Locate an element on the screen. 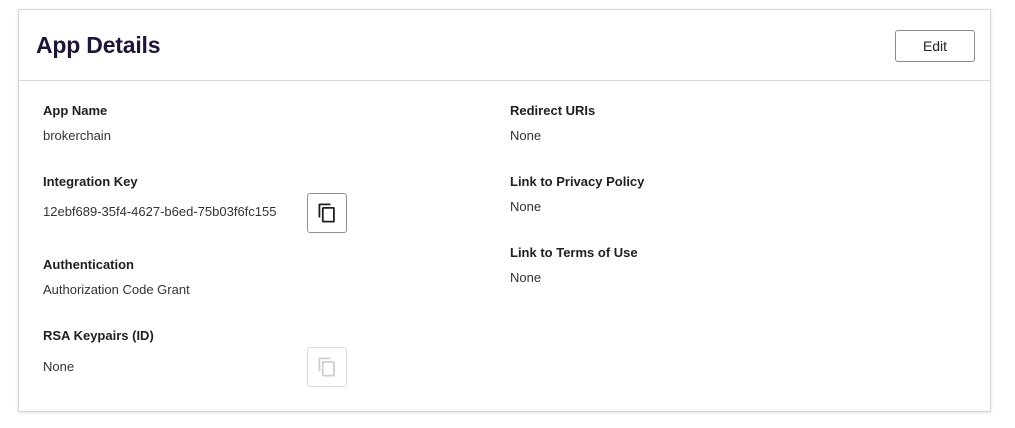 This screenshot has width=1015, height=428. edit-button: Edit is located at coordinates (935, 46).